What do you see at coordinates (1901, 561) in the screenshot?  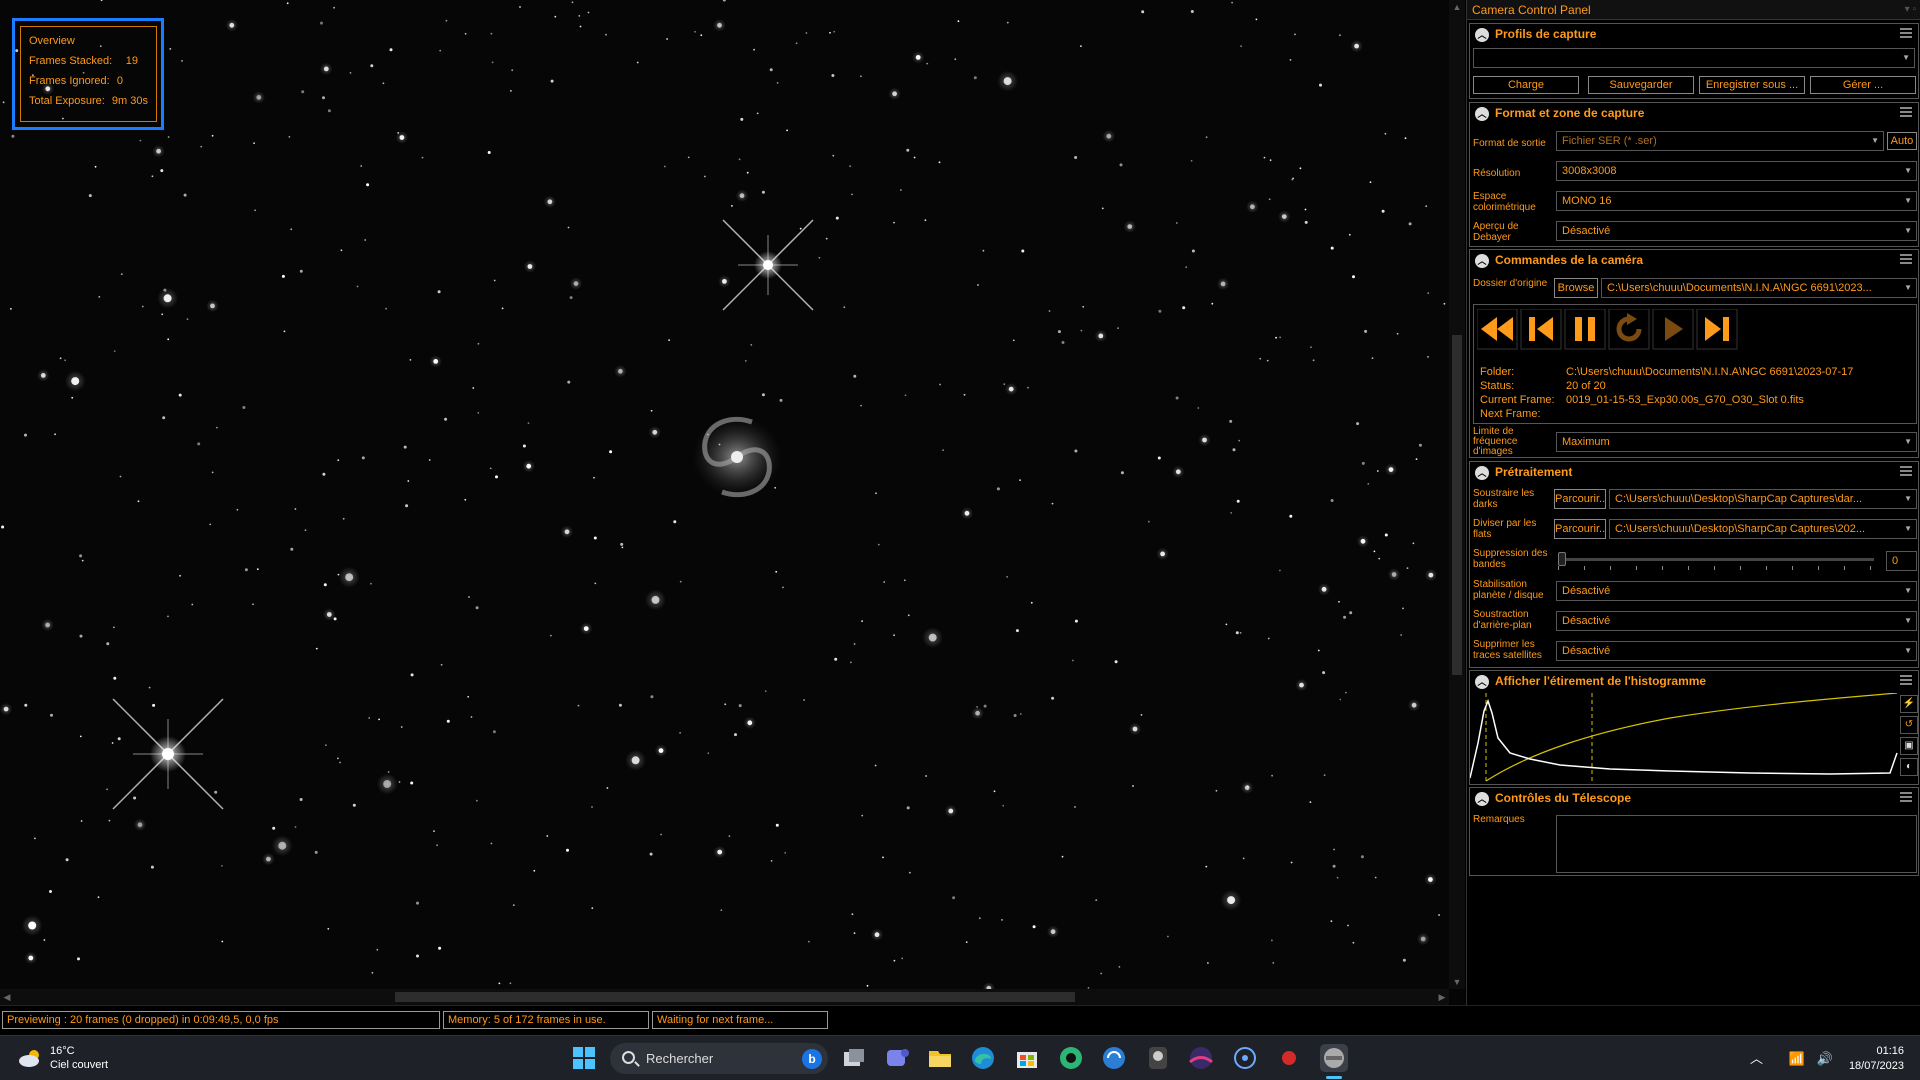 I see `banding-value-input: 0` at bounding box center [1901, 561].